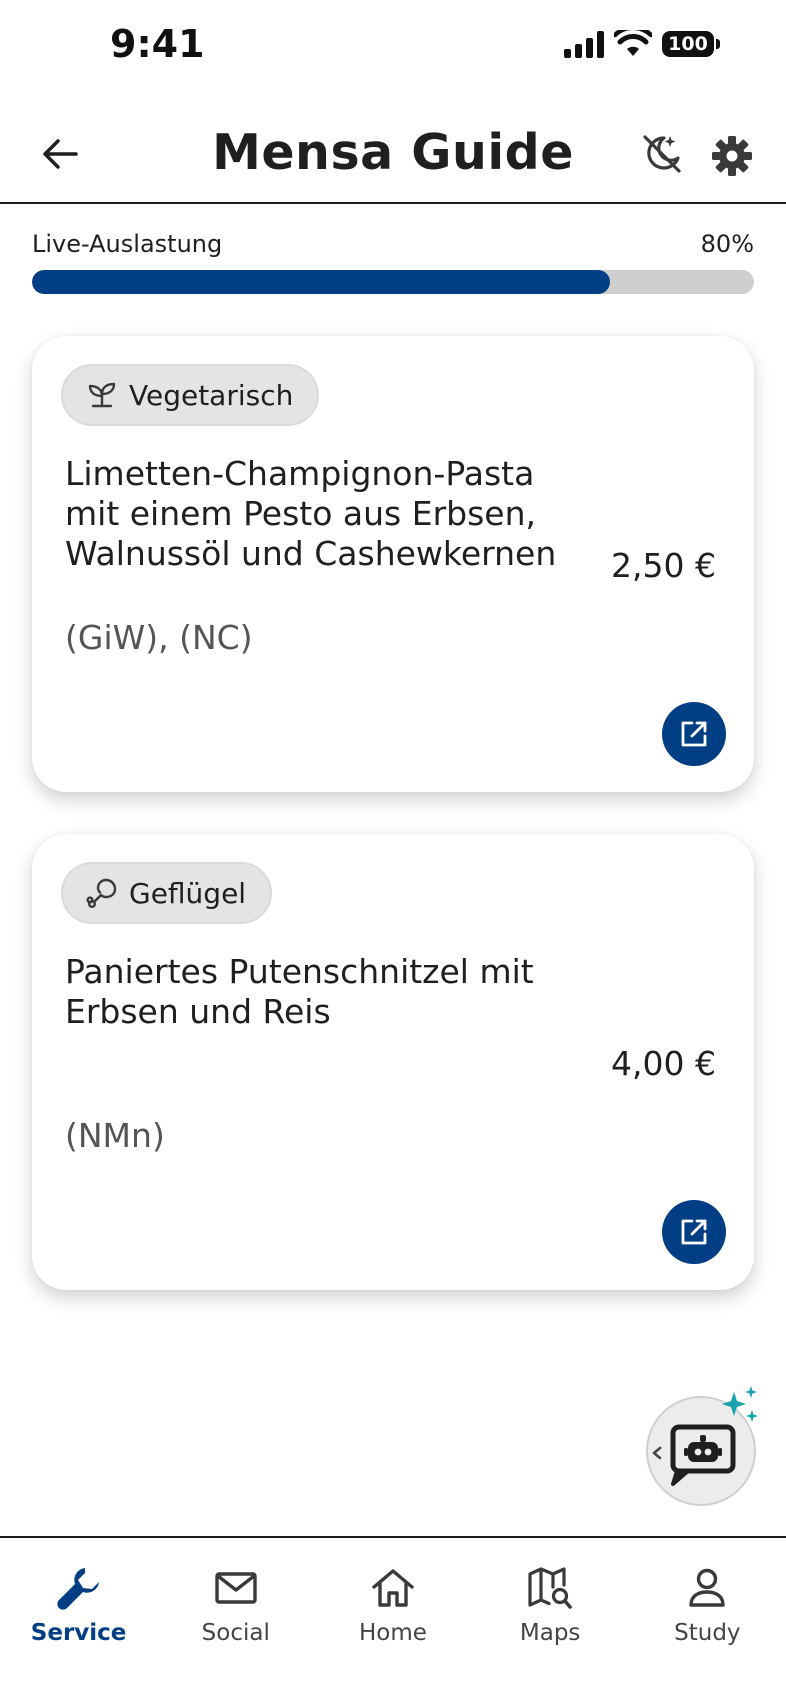 The width and height of the screenshot is (786, 1704). I want to click on occupancy-progress-fill, so click(321, 282).